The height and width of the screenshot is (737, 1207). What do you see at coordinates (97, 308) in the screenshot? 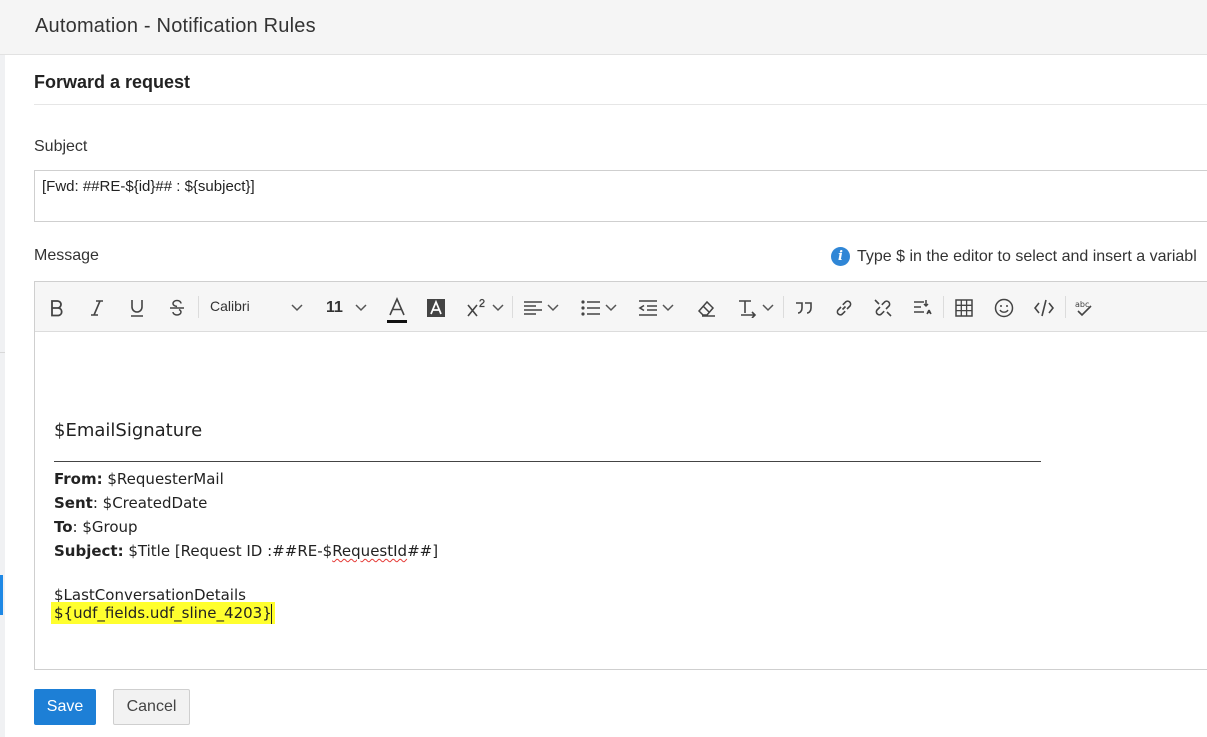
I see `italic-icon` at bounding box center [97, 308].